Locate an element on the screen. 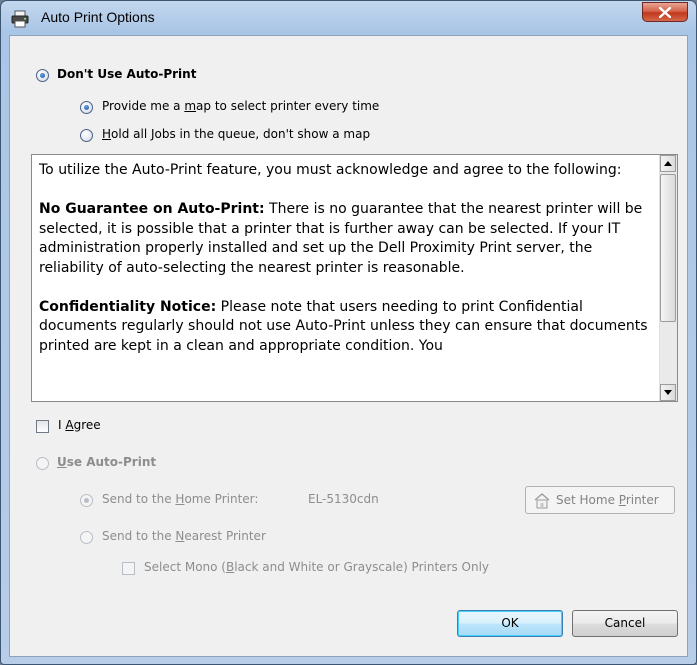 Image resolution: width=697 pixels, height=665 pixels. window-title: Auto Print Options is located at coordinates (98, 17).